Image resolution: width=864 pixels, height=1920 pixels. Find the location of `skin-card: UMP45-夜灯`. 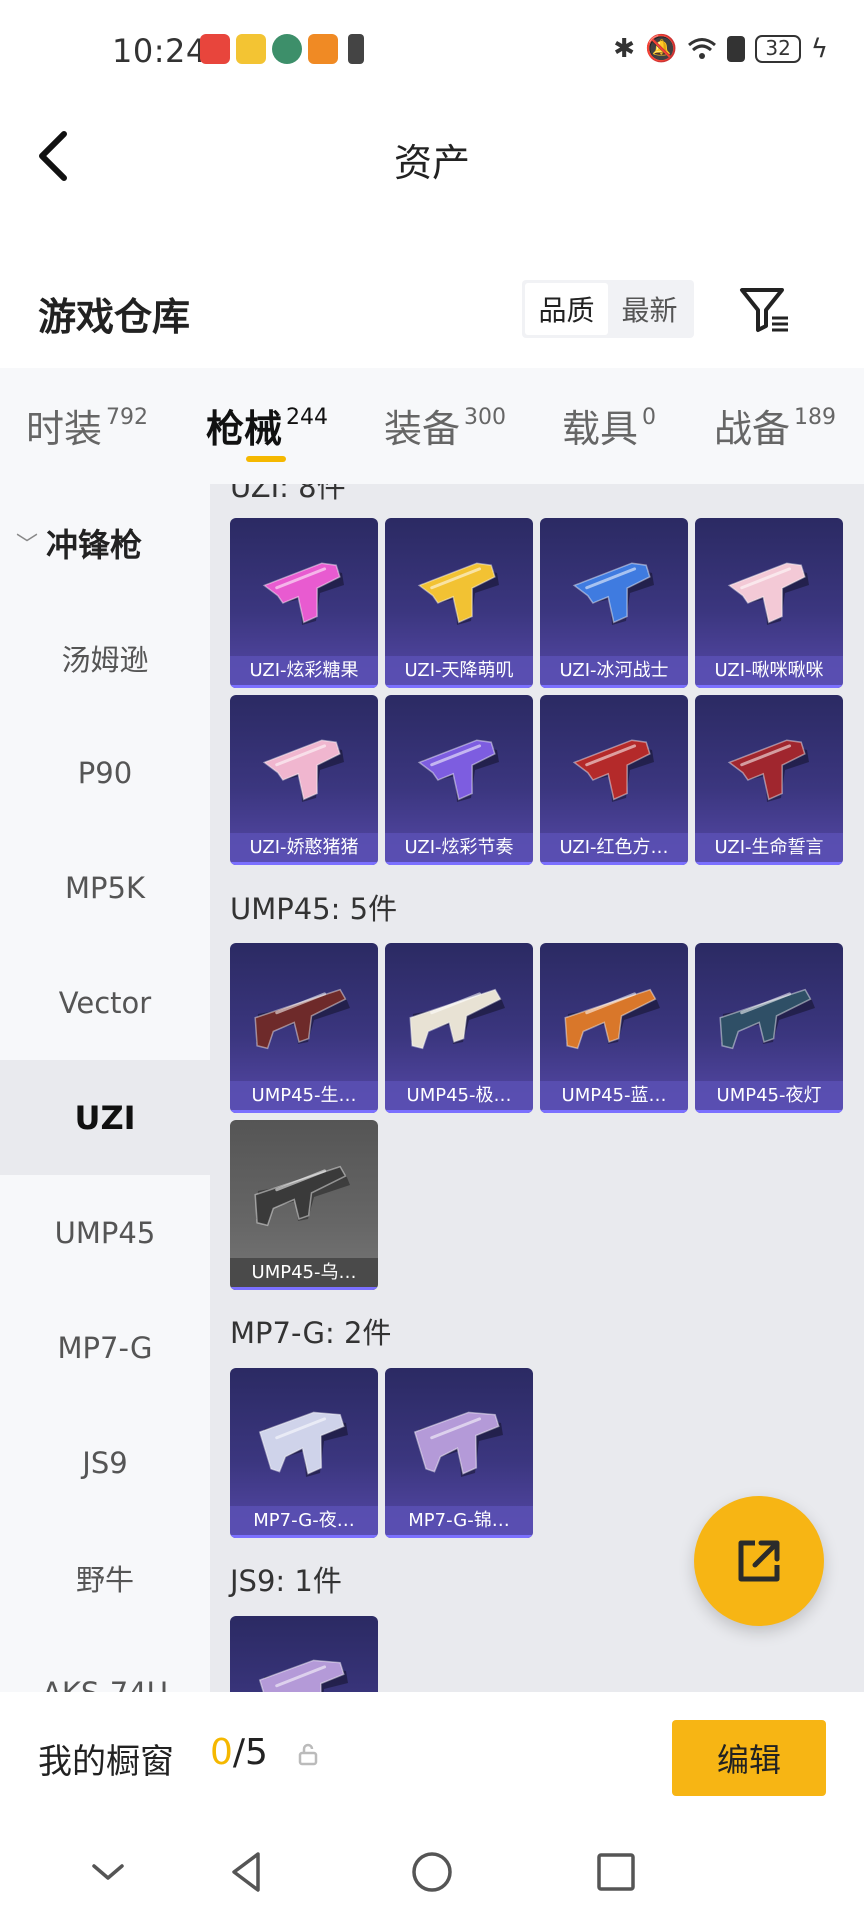

skin-card: UMP45-夜灯 is located at coordinates (769, 1028).